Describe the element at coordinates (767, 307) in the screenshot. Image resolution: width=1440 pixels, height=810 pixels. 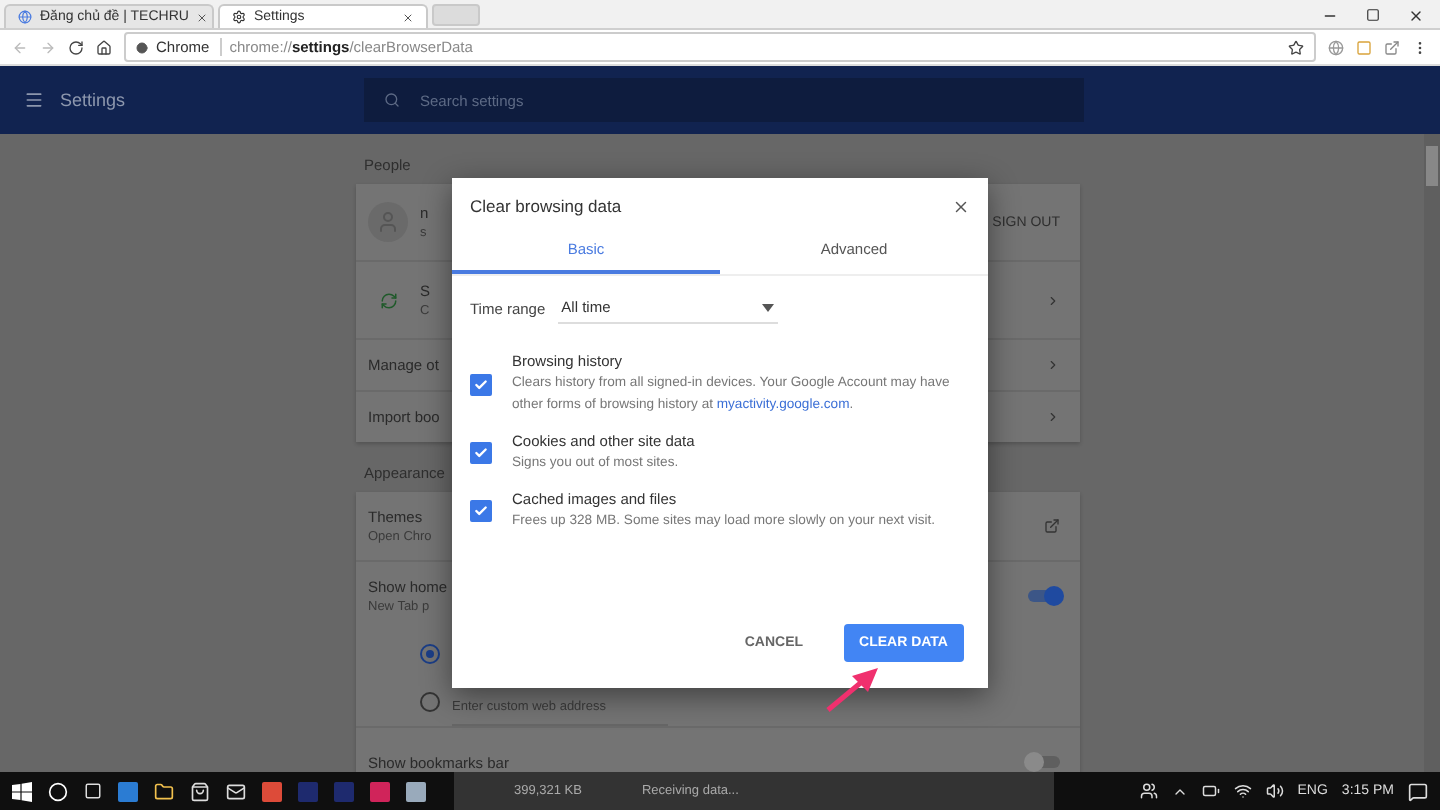
I see `dropdown-icon` at that location.